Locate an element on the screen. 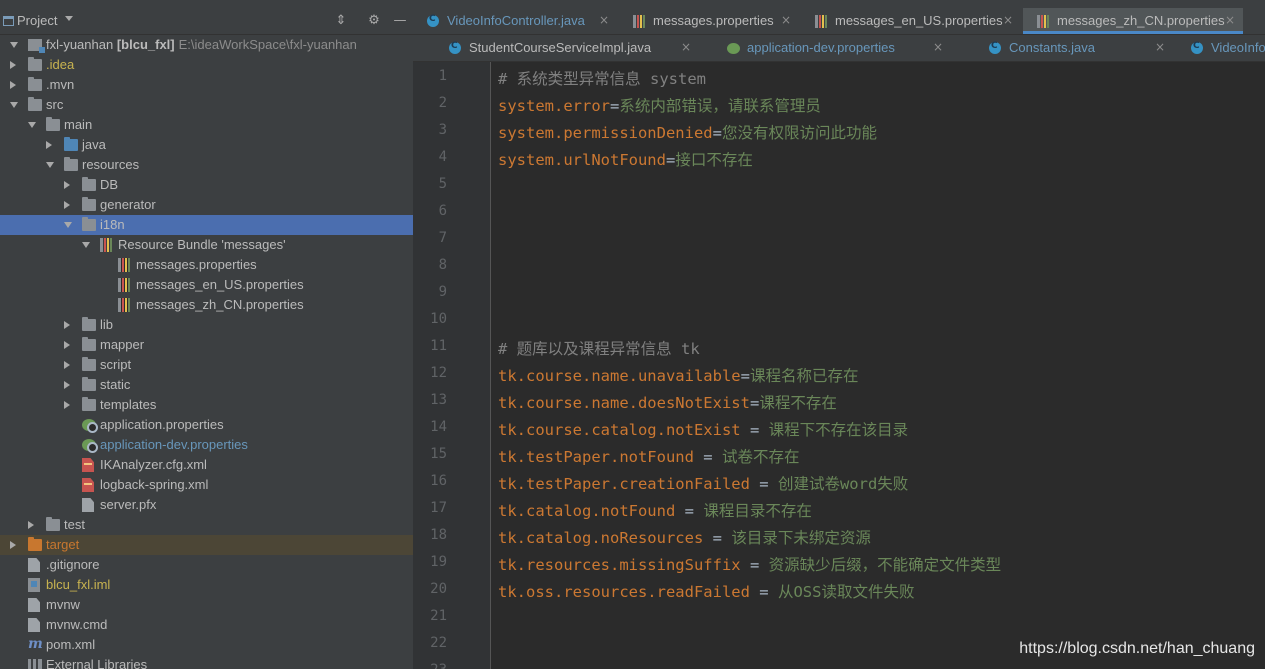 Image resolution: width=1265 pixels, height=669 pixels. libraries-icon is located at coordinates (35, 664).